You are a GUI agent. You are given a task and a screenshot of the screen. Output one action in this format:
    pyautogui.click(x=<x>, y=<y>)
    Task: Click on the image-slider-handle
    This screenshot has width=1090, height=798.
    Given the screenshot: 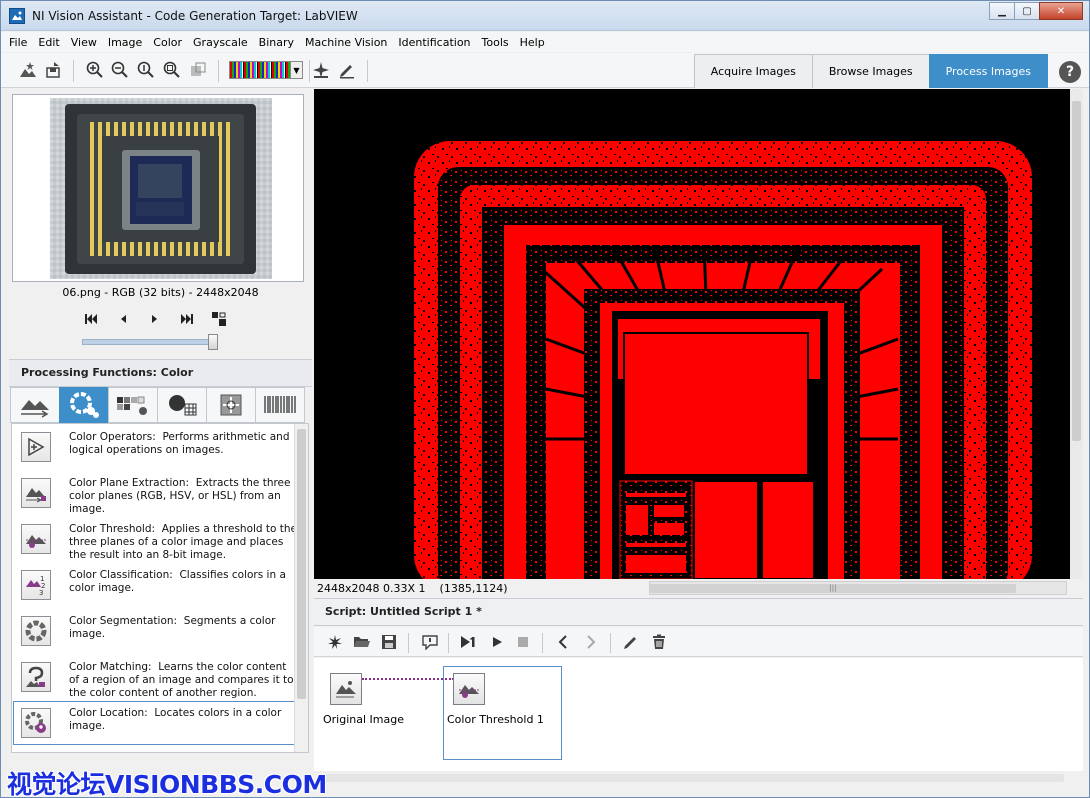 What is the action you would take?
    pyautogui.click(x=213, y=342)
    